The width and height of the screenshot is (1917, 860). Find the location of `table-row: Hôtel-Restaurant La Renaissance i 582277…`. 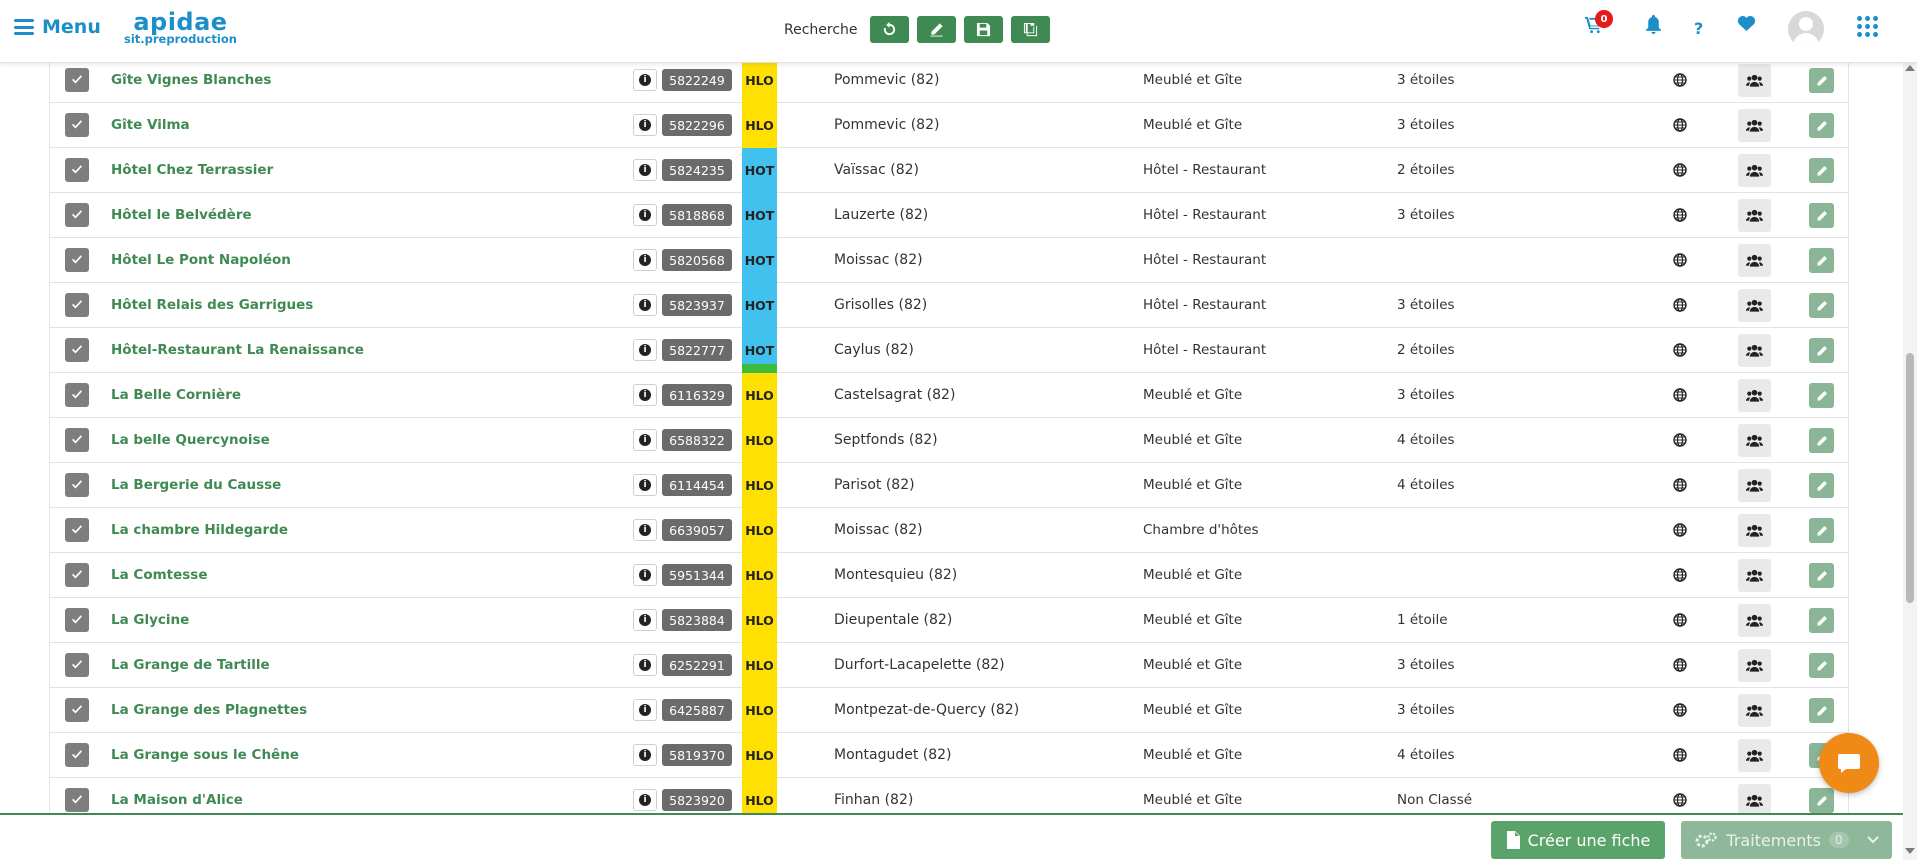

table-row: Hôtel-Restaurant La Renaissance i 582277… is located at coordinates (949, 350).